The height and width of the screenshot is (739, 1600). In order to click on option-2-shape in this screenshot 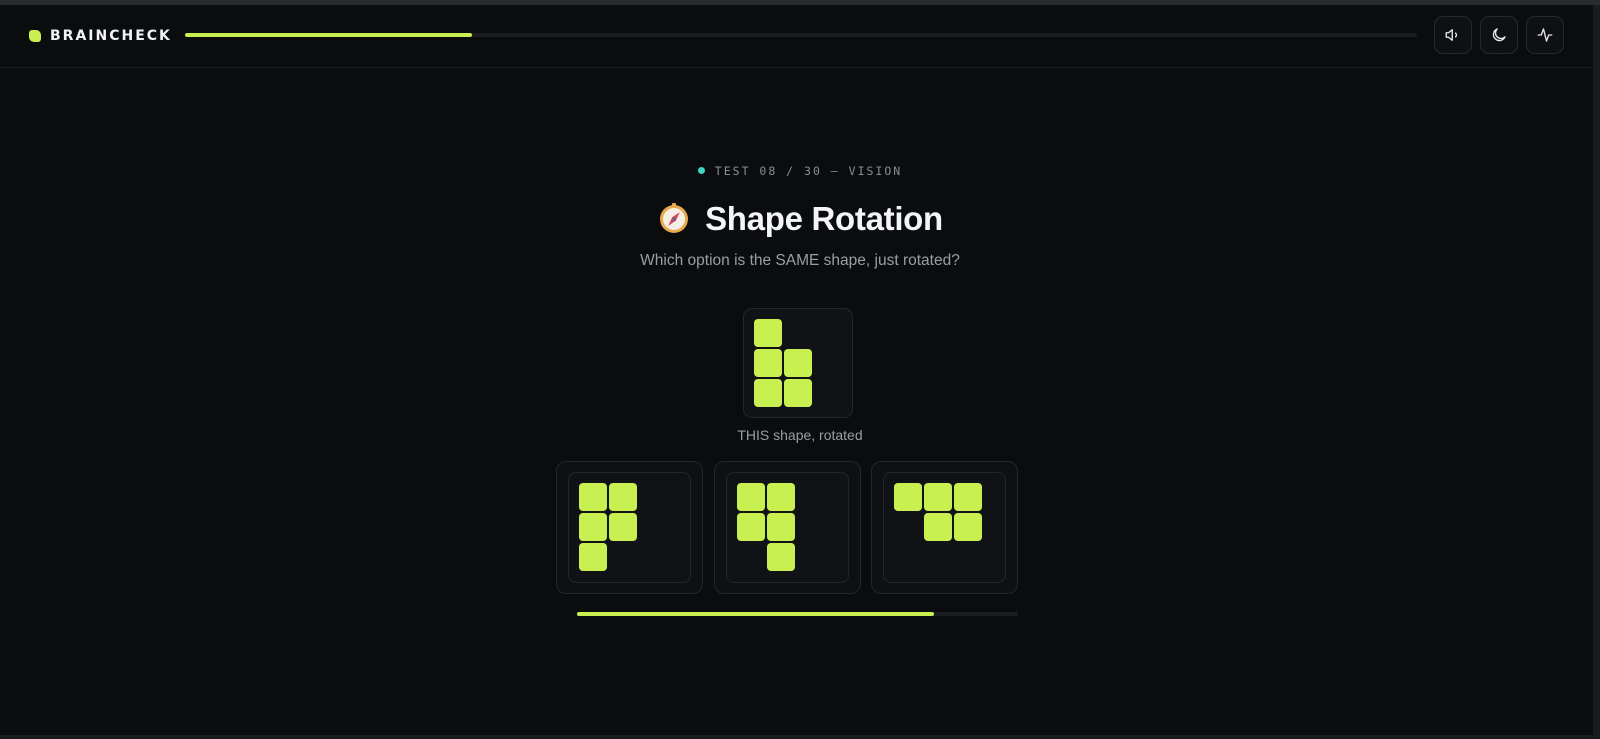, I will do `click(787, 527)`.